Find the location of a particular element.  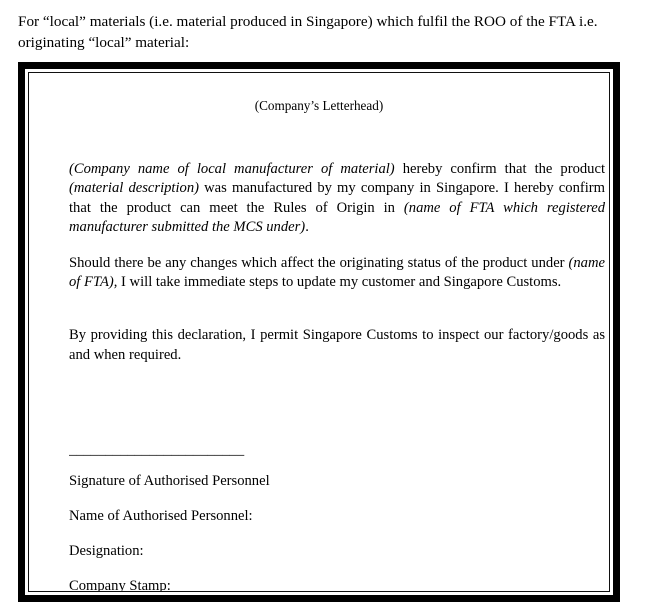

name-label: Name of Authorised Personnel: is located at coordinates (161, 516).